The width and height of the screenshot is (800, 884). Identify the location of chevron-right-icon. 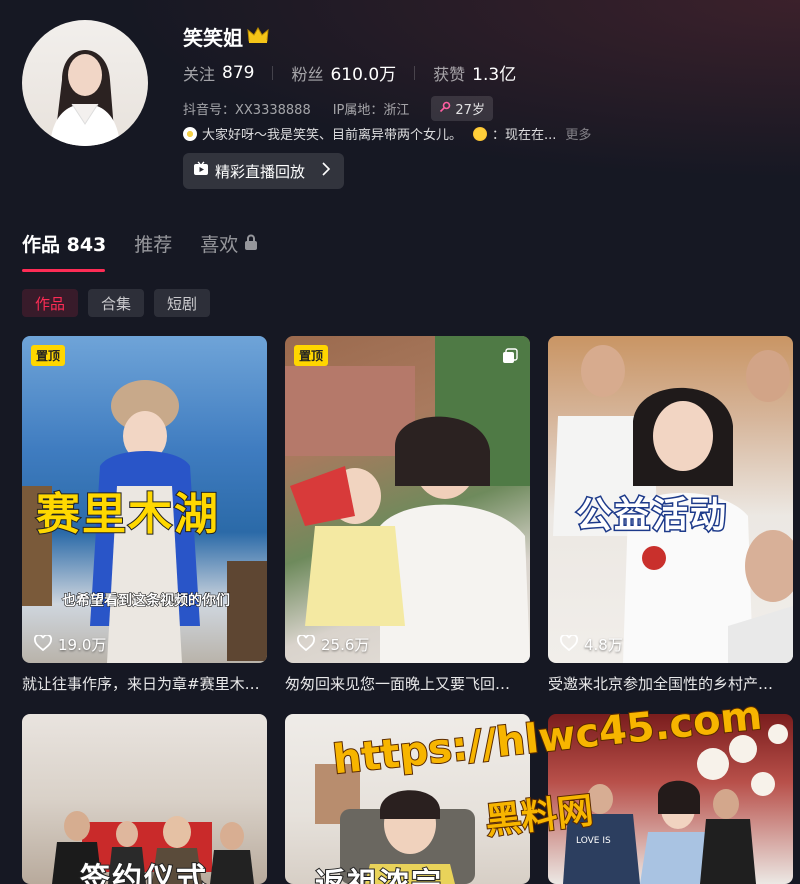
(326, 171).